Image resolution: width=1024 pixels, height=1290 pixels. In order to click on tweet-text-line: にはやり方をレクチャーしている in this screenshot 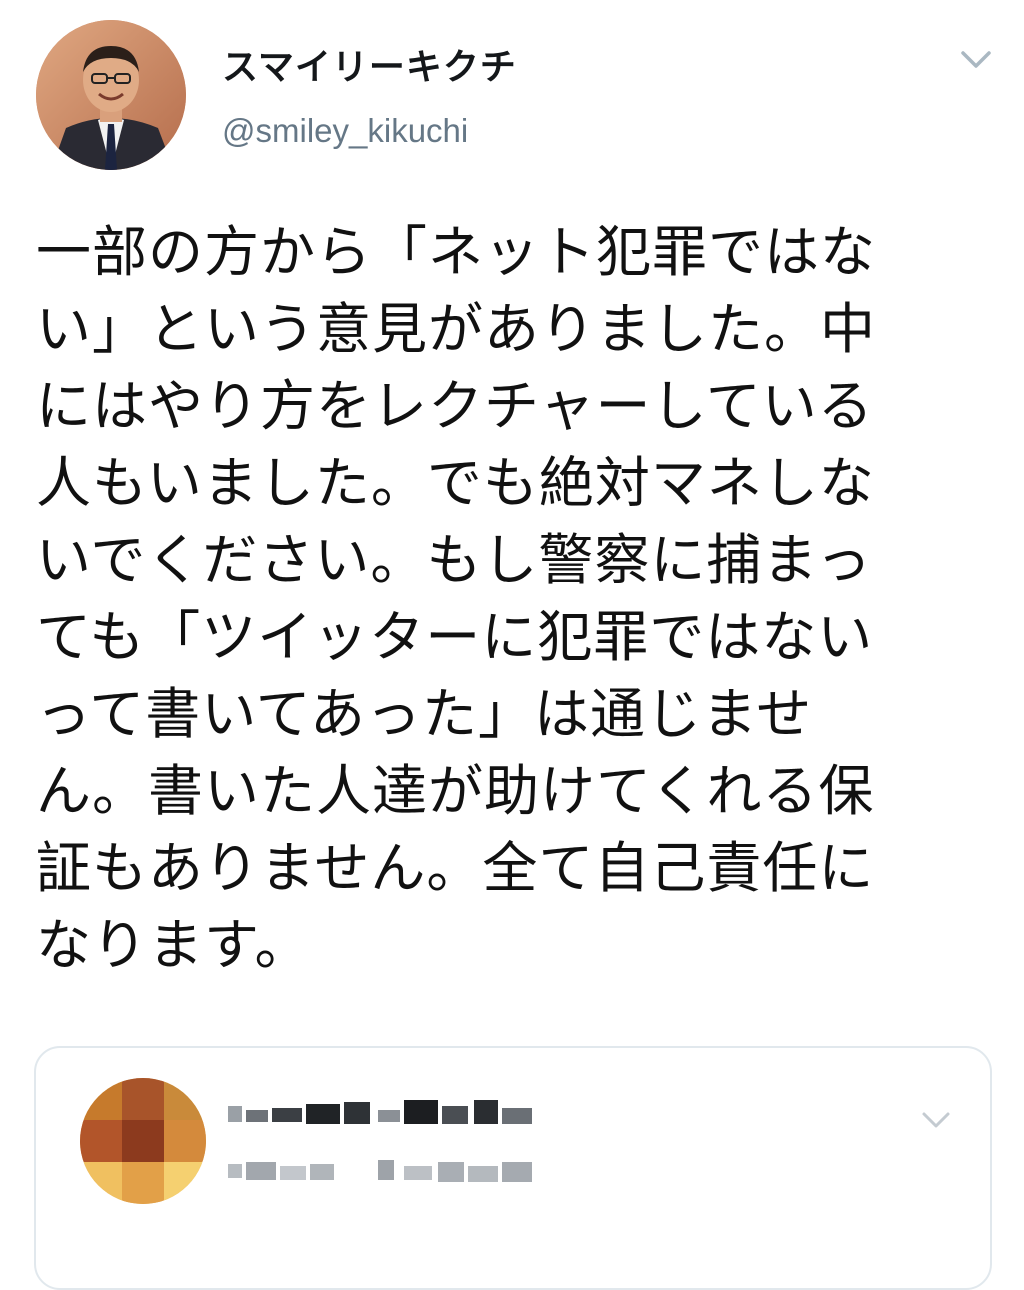, I will do `click(455, 406)`.